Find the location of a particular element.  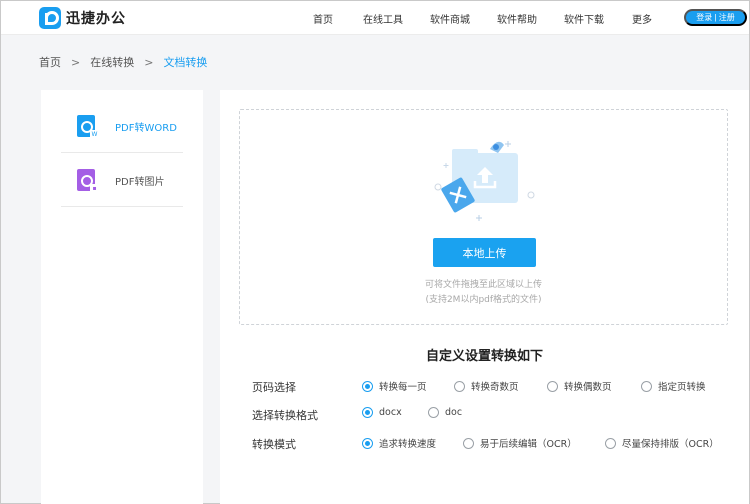

option-keep-layout-ocr: 尽量保持排版（OCR） is located at coordinates (662, 443).